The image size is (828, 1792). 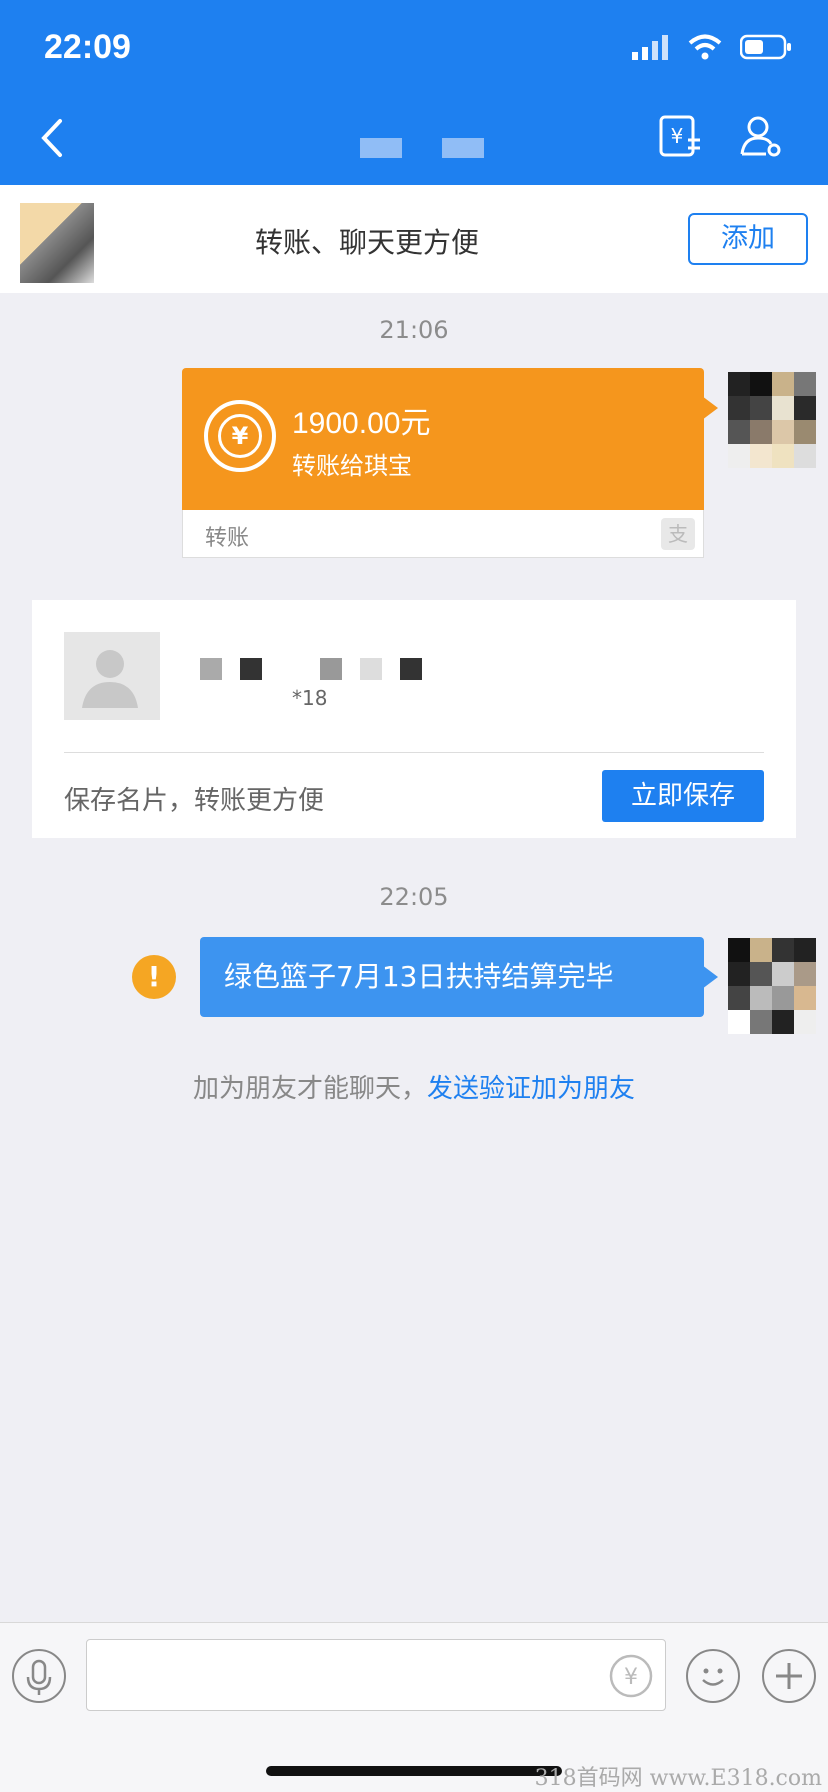 What do you see at coordinates (414, 719) in the screenshot?
I see `contact-card: *18 保存名片，转账更方便 立即保存` at bounding box center [414, 719].